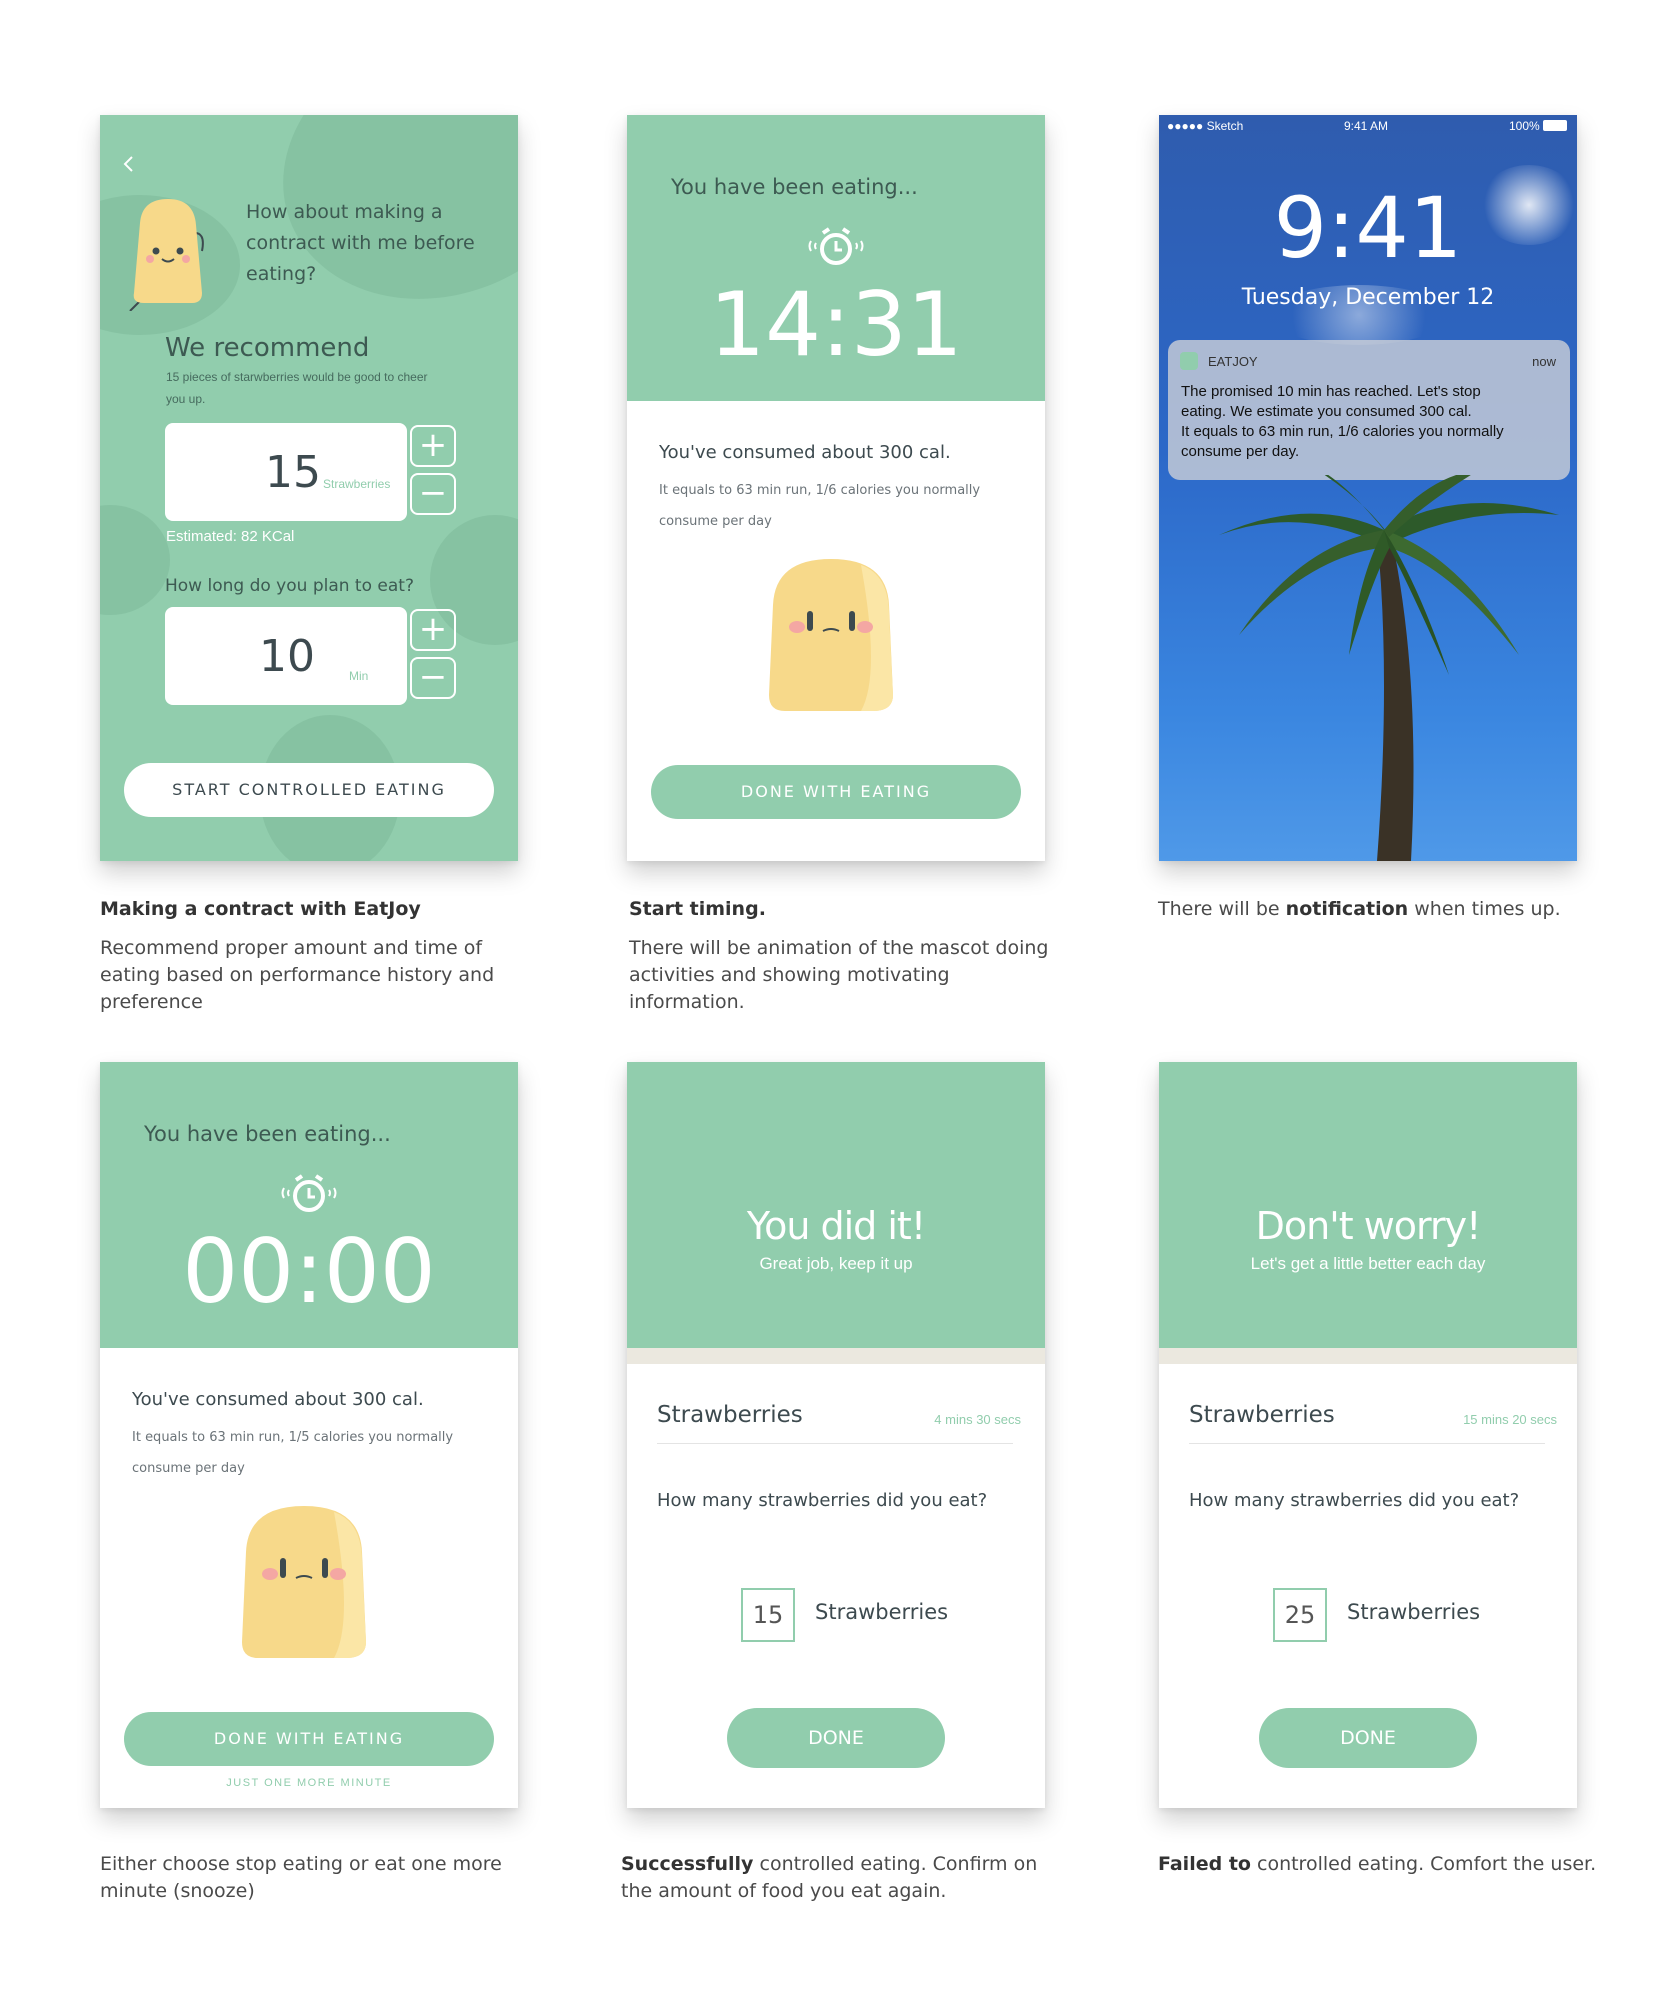 This screenshot has height=2007, width=1680. I want to click on question-line: contract with me before, so click(360, 243).